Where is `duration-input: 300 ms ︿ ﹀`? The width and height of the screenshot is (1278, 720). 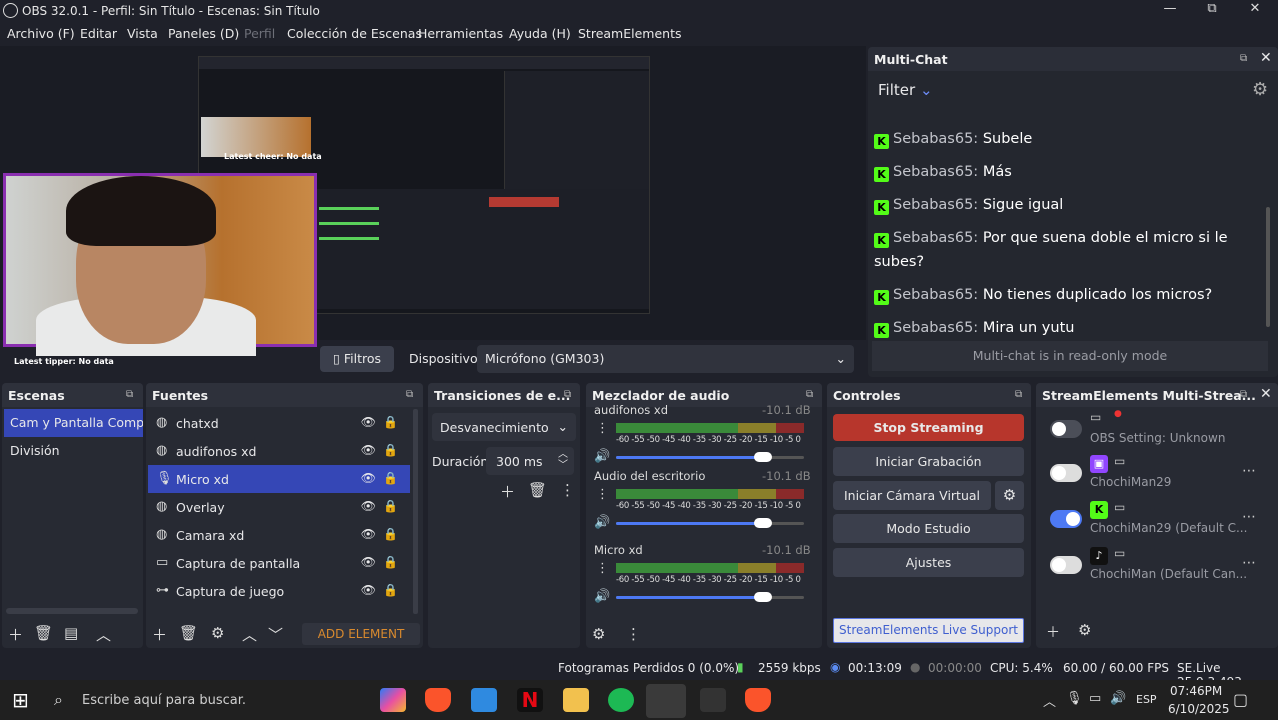 duration-input: 300 ms ︿ ﹀ is located at coordinates (530, 461).